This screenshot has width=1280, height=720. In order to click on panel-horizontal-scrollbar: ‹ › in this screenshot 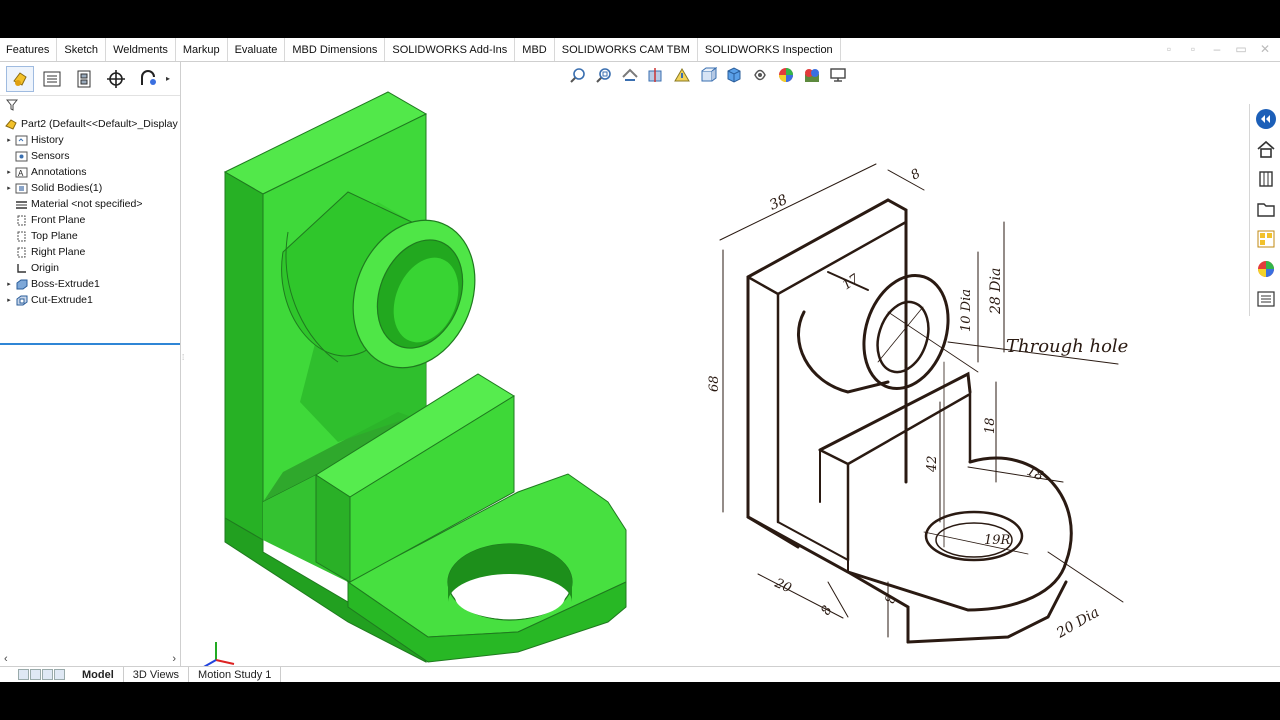, I will do `click(90, 659)`.